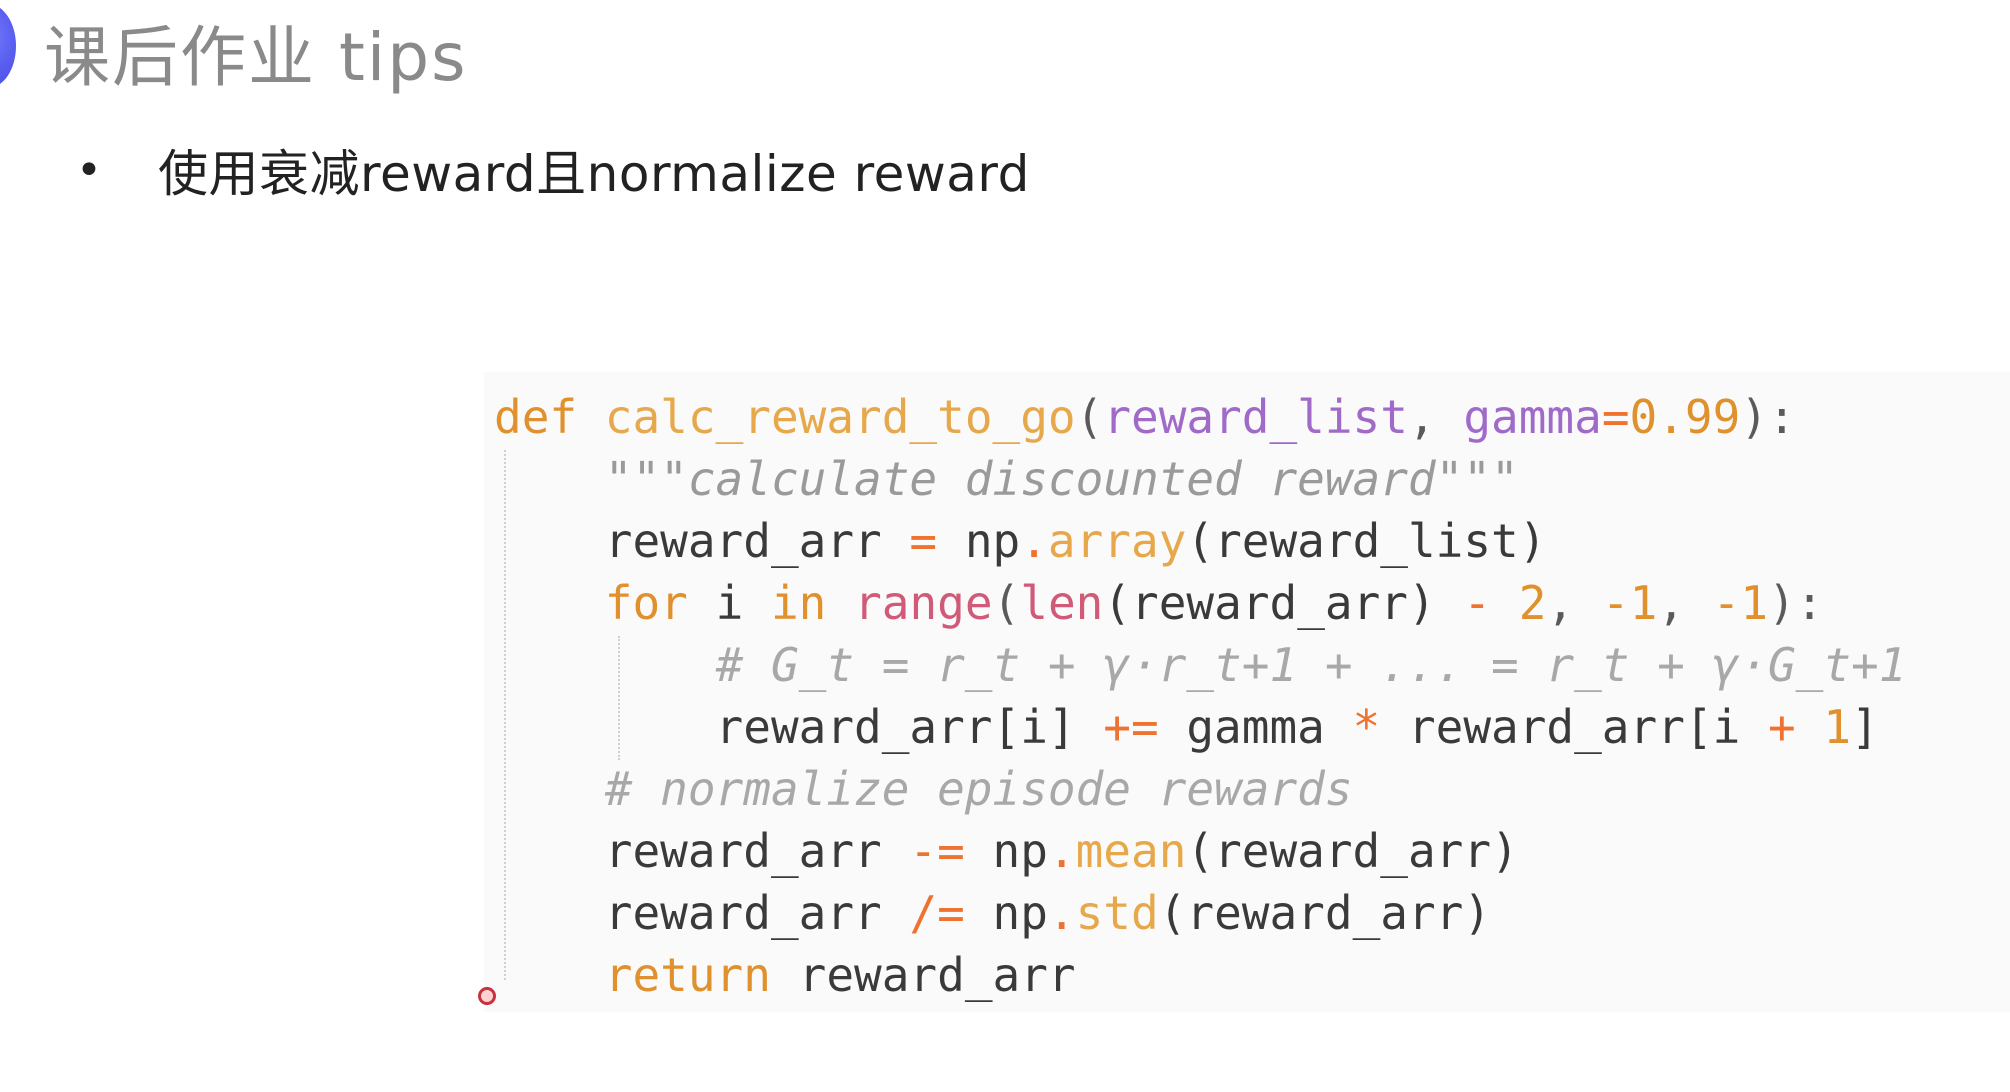 This screenshot has height=1092, width=2010. I want to click on code-token: for, so click(646, 603).